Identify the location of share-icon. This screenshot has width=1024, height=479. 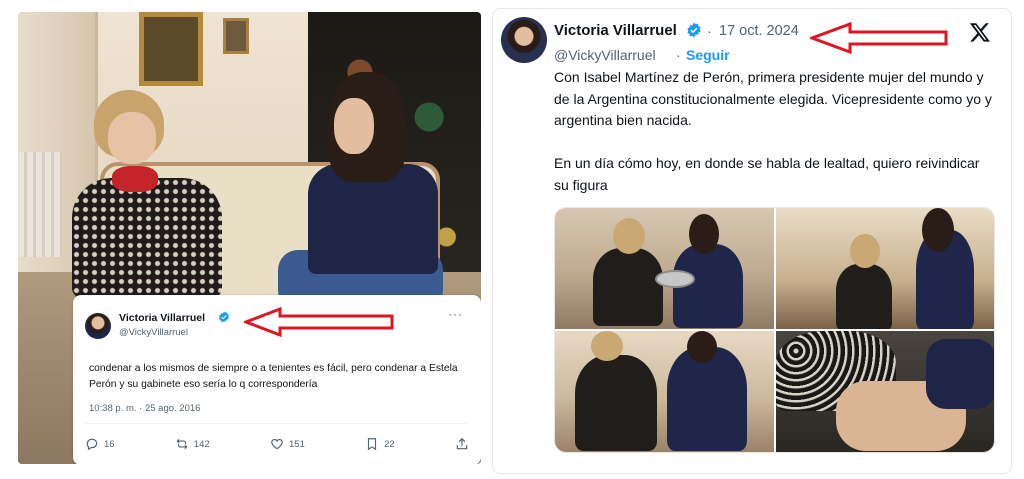
(462, 443).